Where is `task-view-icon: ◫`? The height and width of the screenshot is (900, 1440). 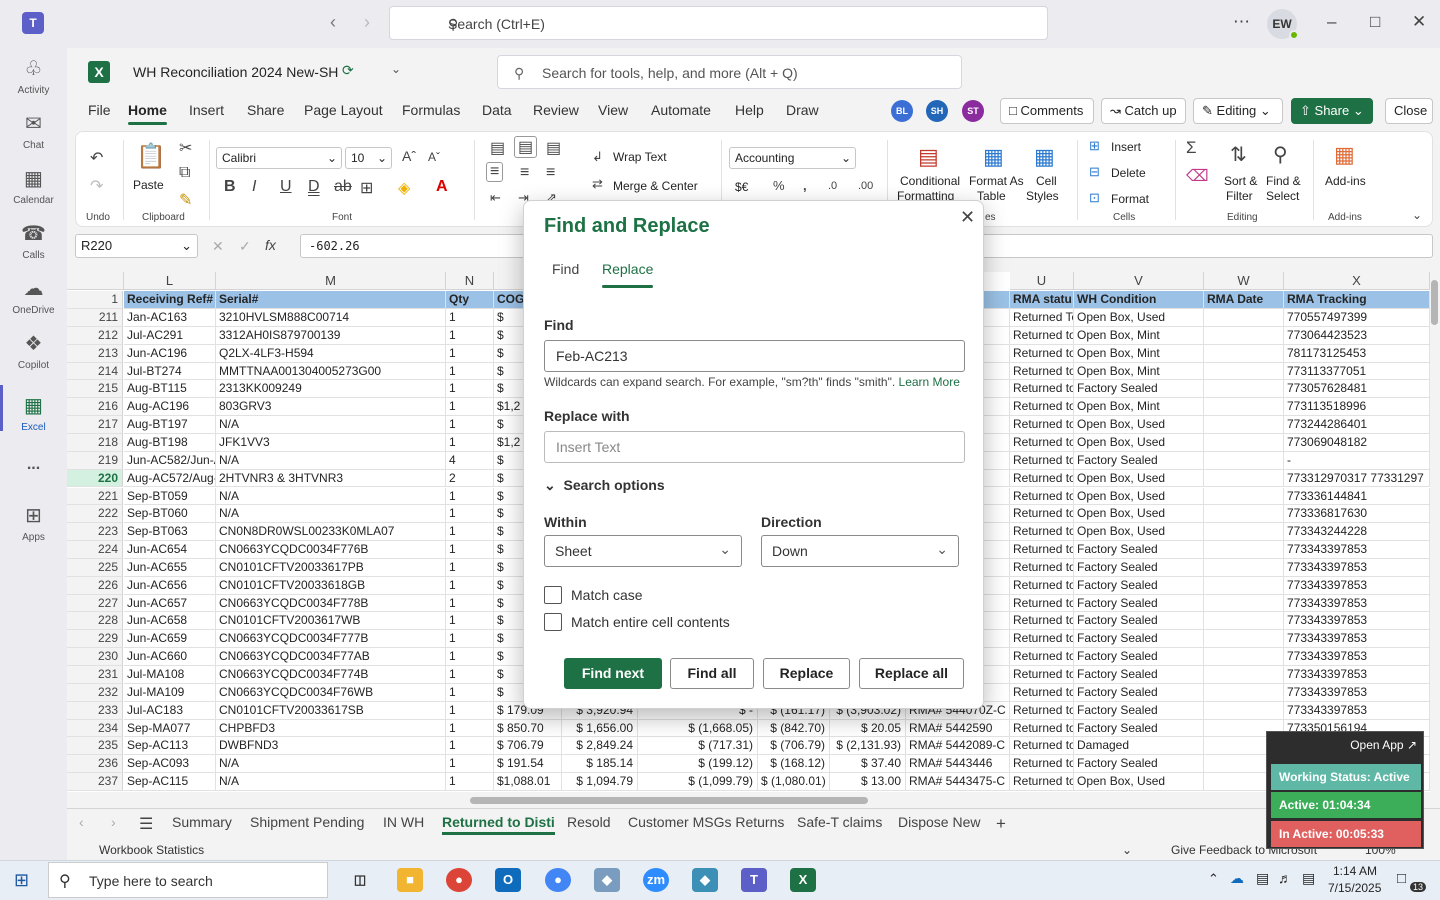 task-view-icon: ◫ is located at coordinates (360, 880).